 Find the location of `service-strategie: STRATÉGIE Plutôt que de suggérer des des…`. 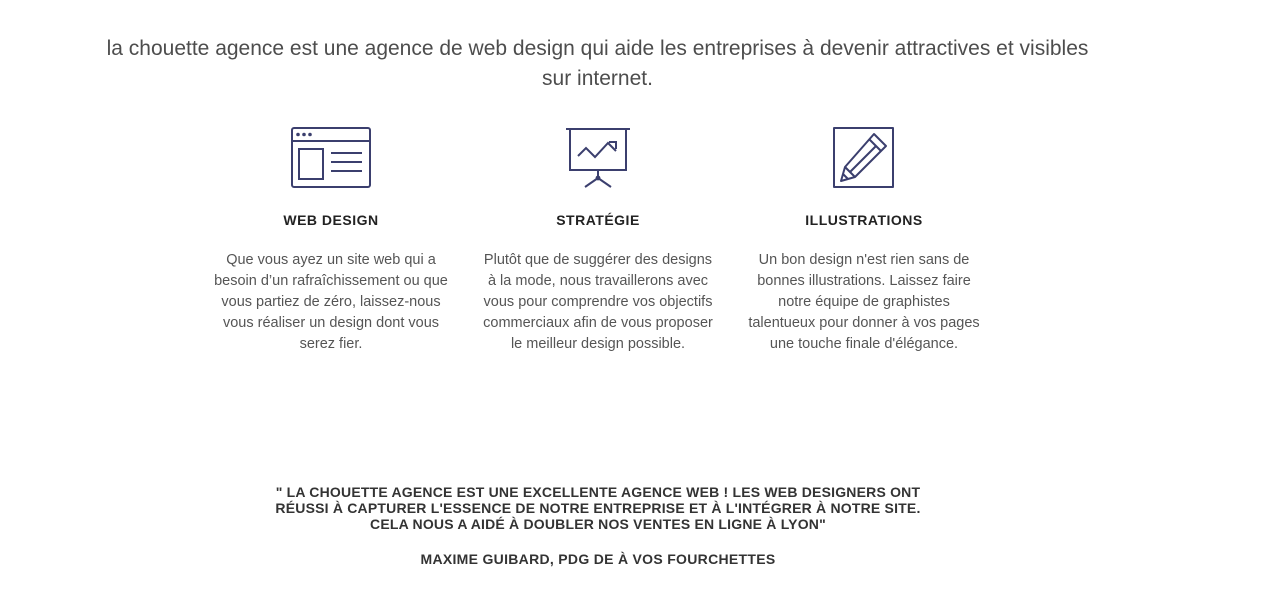

service-strategie: STRATÉGIE Plutôt que de suggérer des des… is located at coordinates (598, 240).